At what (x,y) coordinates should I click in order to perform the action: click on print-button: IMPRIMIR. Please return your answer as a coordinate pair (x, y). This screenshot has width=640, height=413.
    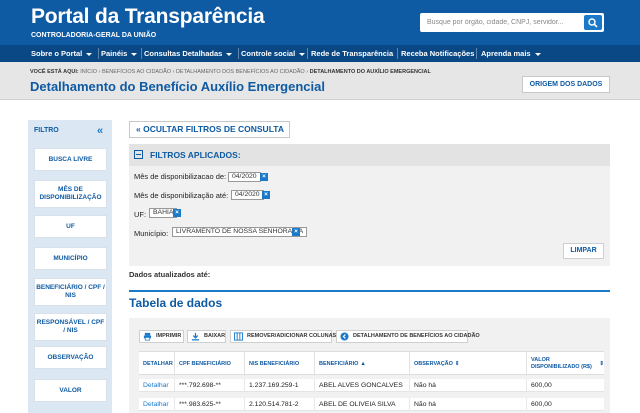
    Looking at the image, I should click on (161, 336).